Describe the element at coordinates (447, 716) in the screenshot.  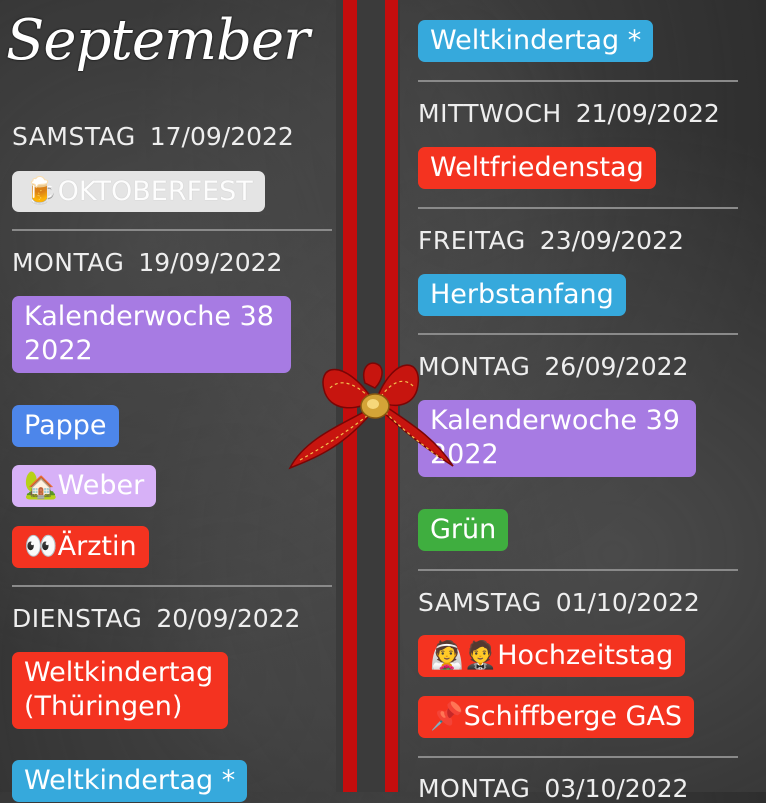
I see `pushpin-icon: 📌` at that location.